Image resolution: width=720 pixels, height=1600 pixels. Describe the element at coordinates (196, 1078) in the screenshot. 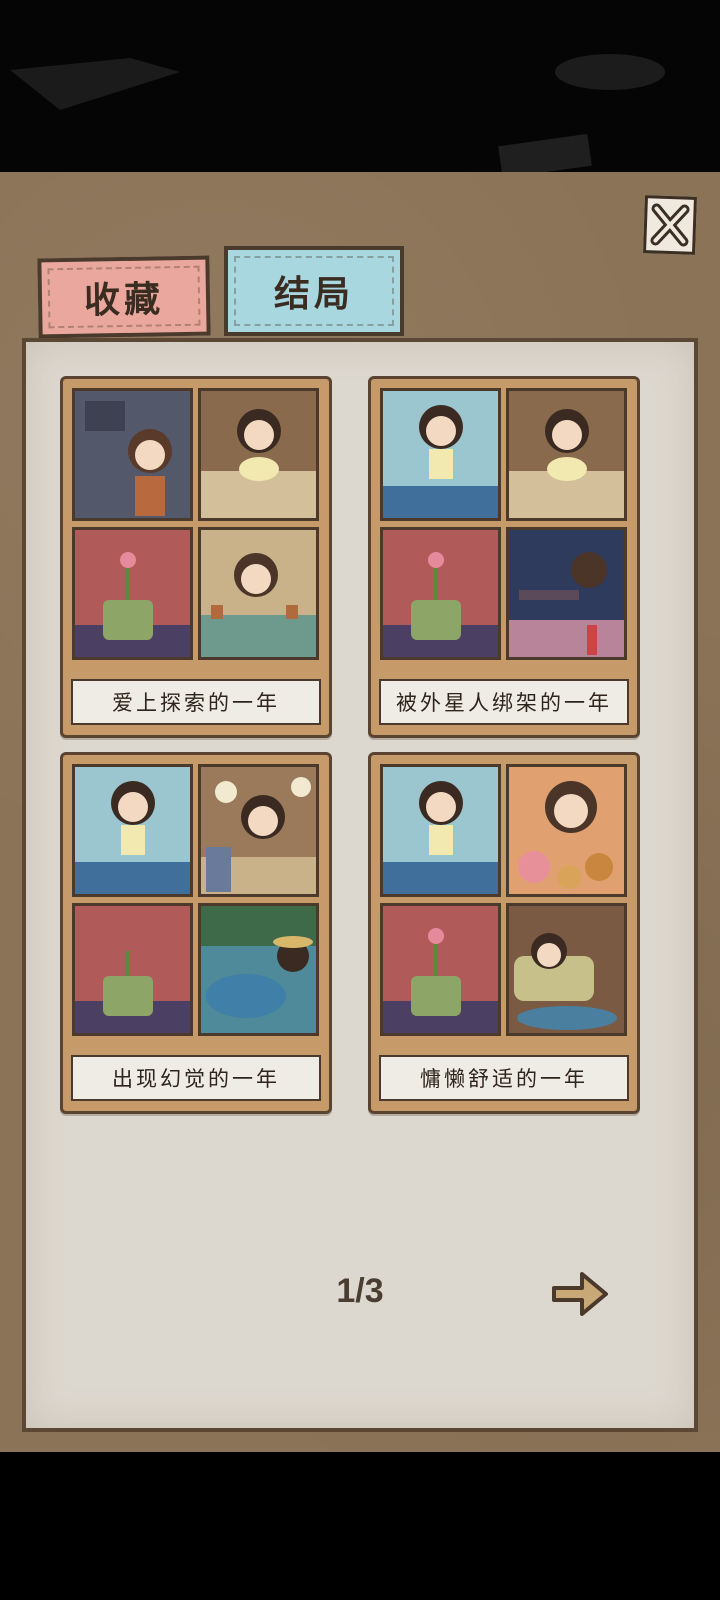

I see `ending-title: 出现幻觉的一年` at that location.